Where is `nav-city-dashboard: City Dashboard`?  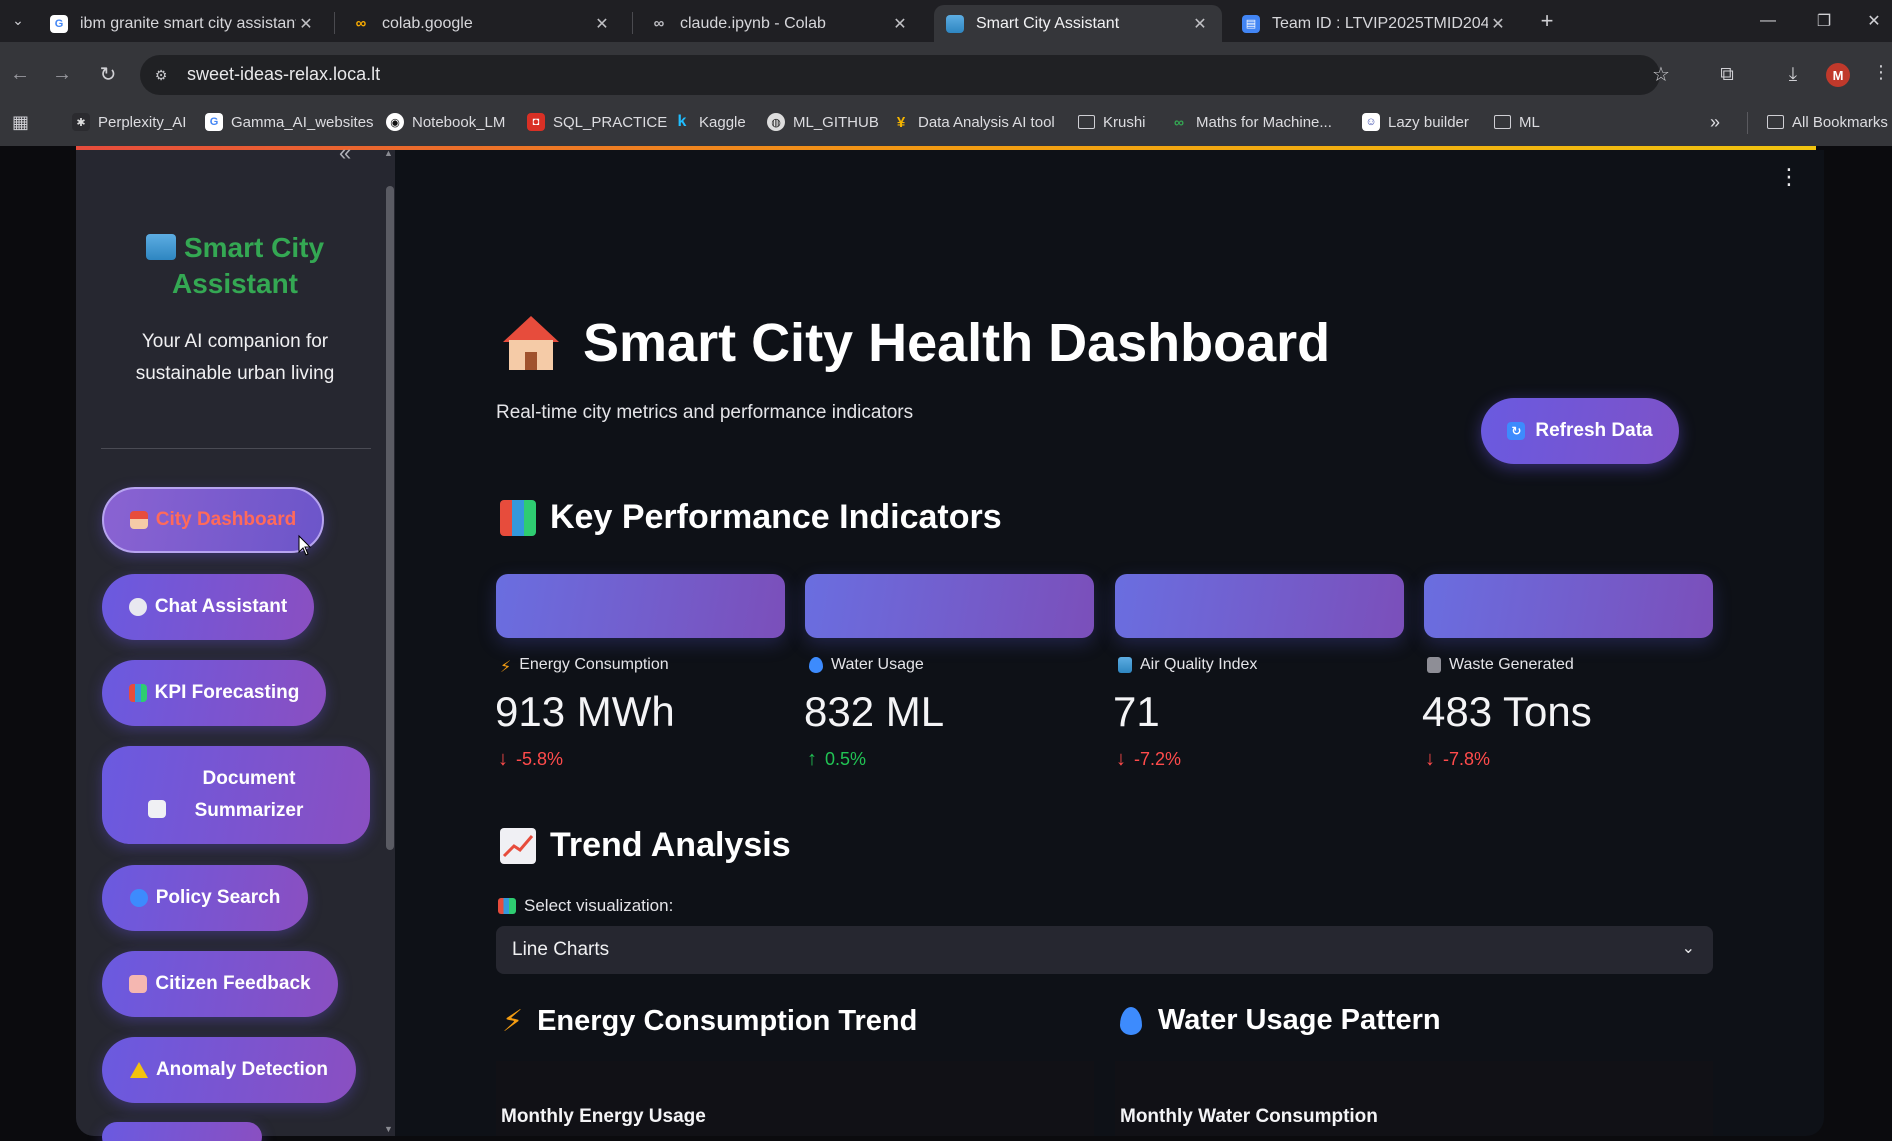
nav-city-dashboard: City Dashboard is located at coordinates (213, 520).